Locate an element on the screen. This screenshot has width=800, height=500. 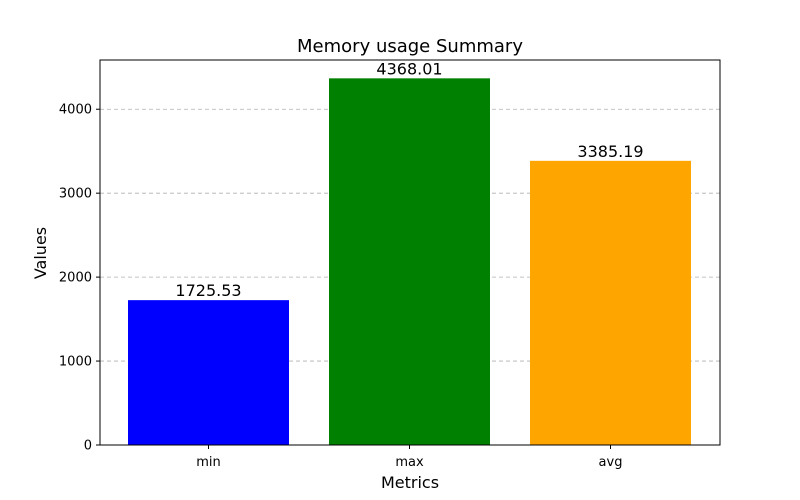
data-label-max: 4368.01 is located at coordinates (409, 68).